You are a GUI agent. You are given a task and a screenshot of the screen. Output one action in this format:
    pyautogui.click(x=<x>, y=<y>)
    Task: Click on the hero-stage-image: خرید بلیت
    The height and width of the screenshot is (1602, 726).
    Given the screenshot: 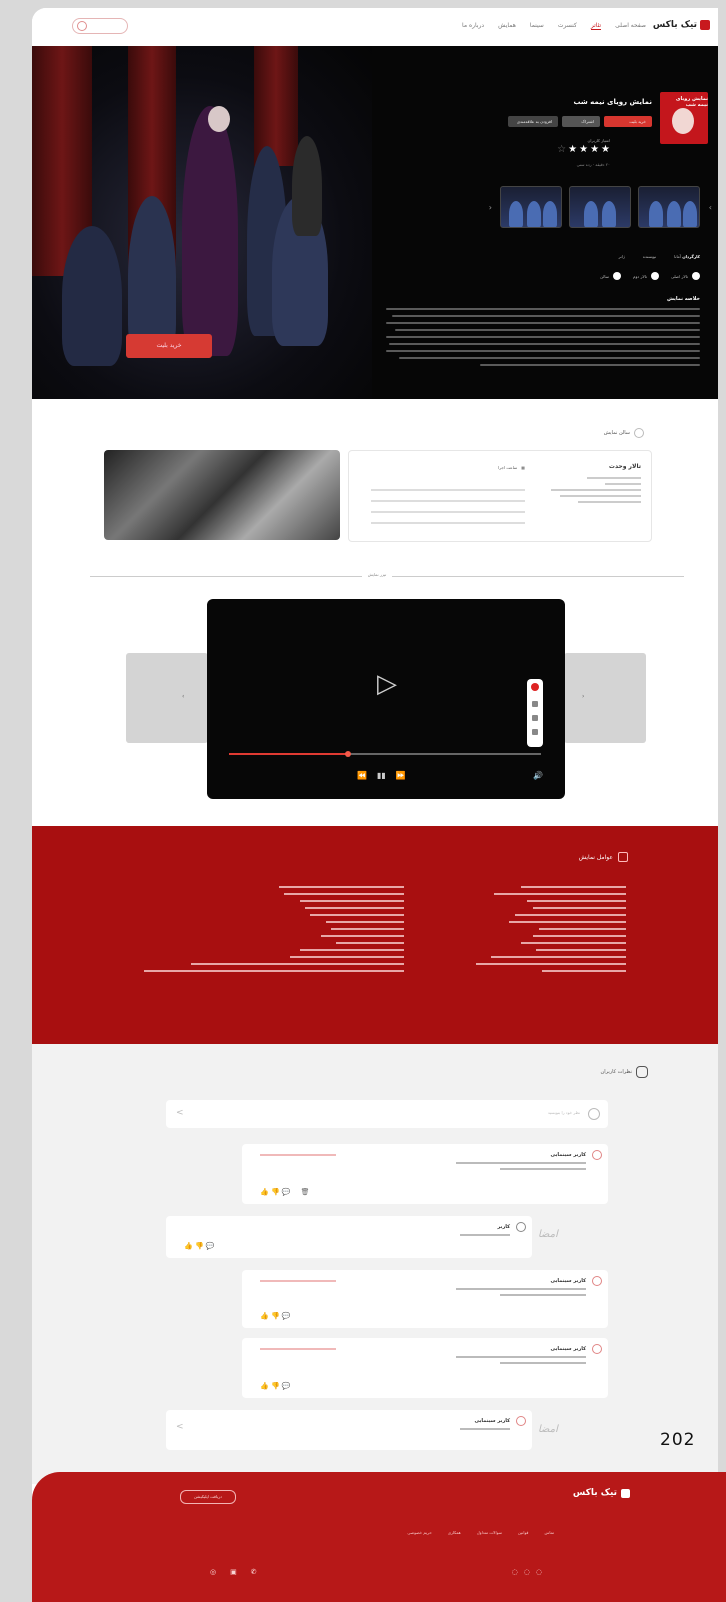 What is the action you would take?
    pyautogui.click(x=202, y=222)
    